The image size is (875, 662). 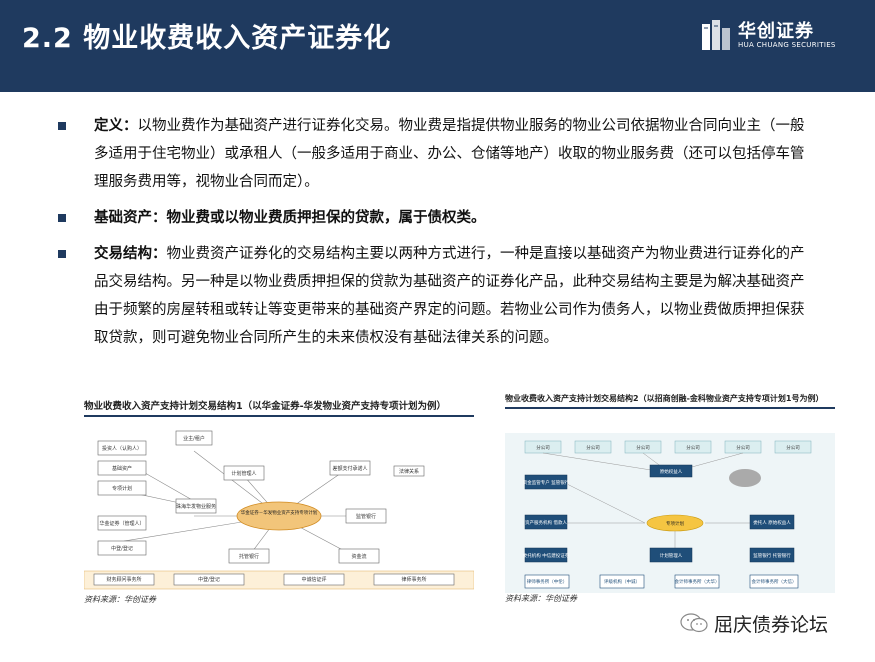 I want to click on diagram-2-bottom-node: 评级机构（中诚）, so click(x=622, y=581).